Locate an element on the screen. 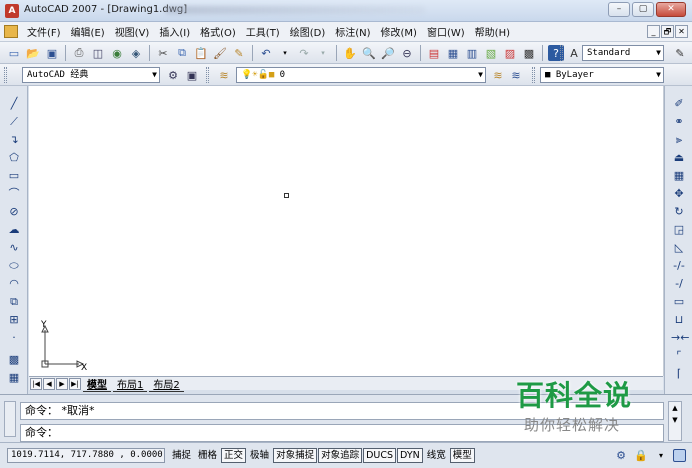  menu-help: 帮助(H) is located at coordinates (492, 31).